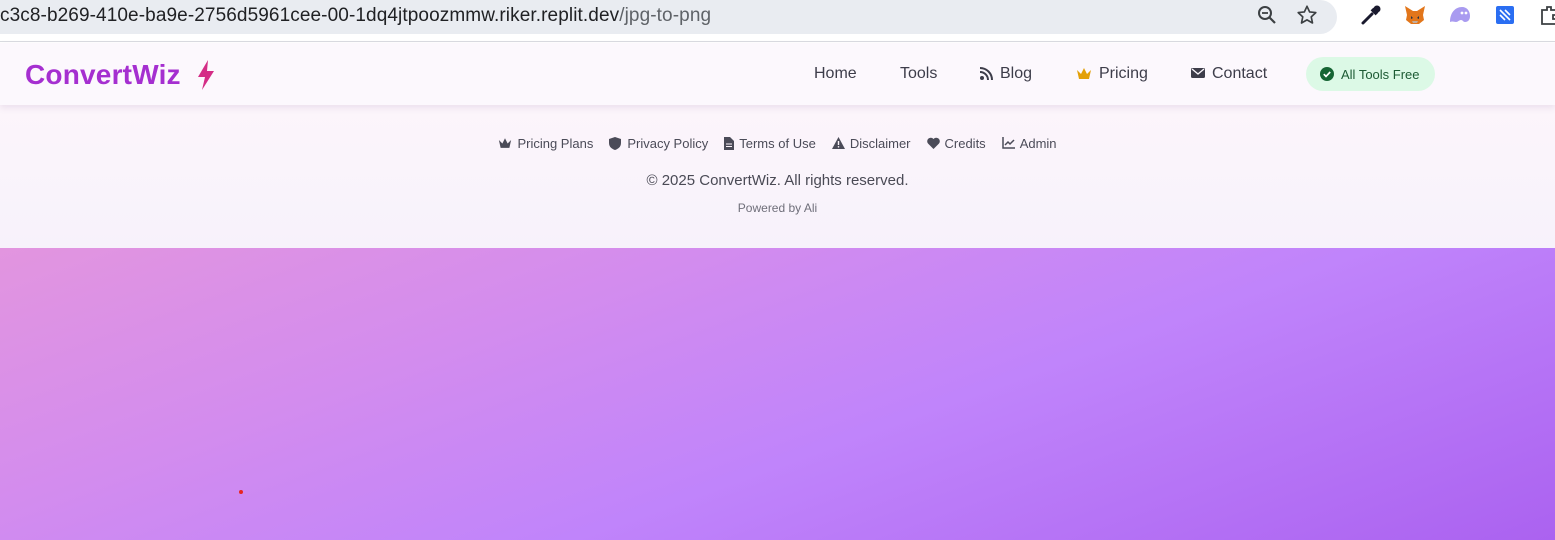 Image resolution: width=1555 pixels, height=540 pixels. What do you see at coordinates (1380, 74) in the screenshot?
I see `badge-label: All Tools Free` at bounding box center [1380, 74].